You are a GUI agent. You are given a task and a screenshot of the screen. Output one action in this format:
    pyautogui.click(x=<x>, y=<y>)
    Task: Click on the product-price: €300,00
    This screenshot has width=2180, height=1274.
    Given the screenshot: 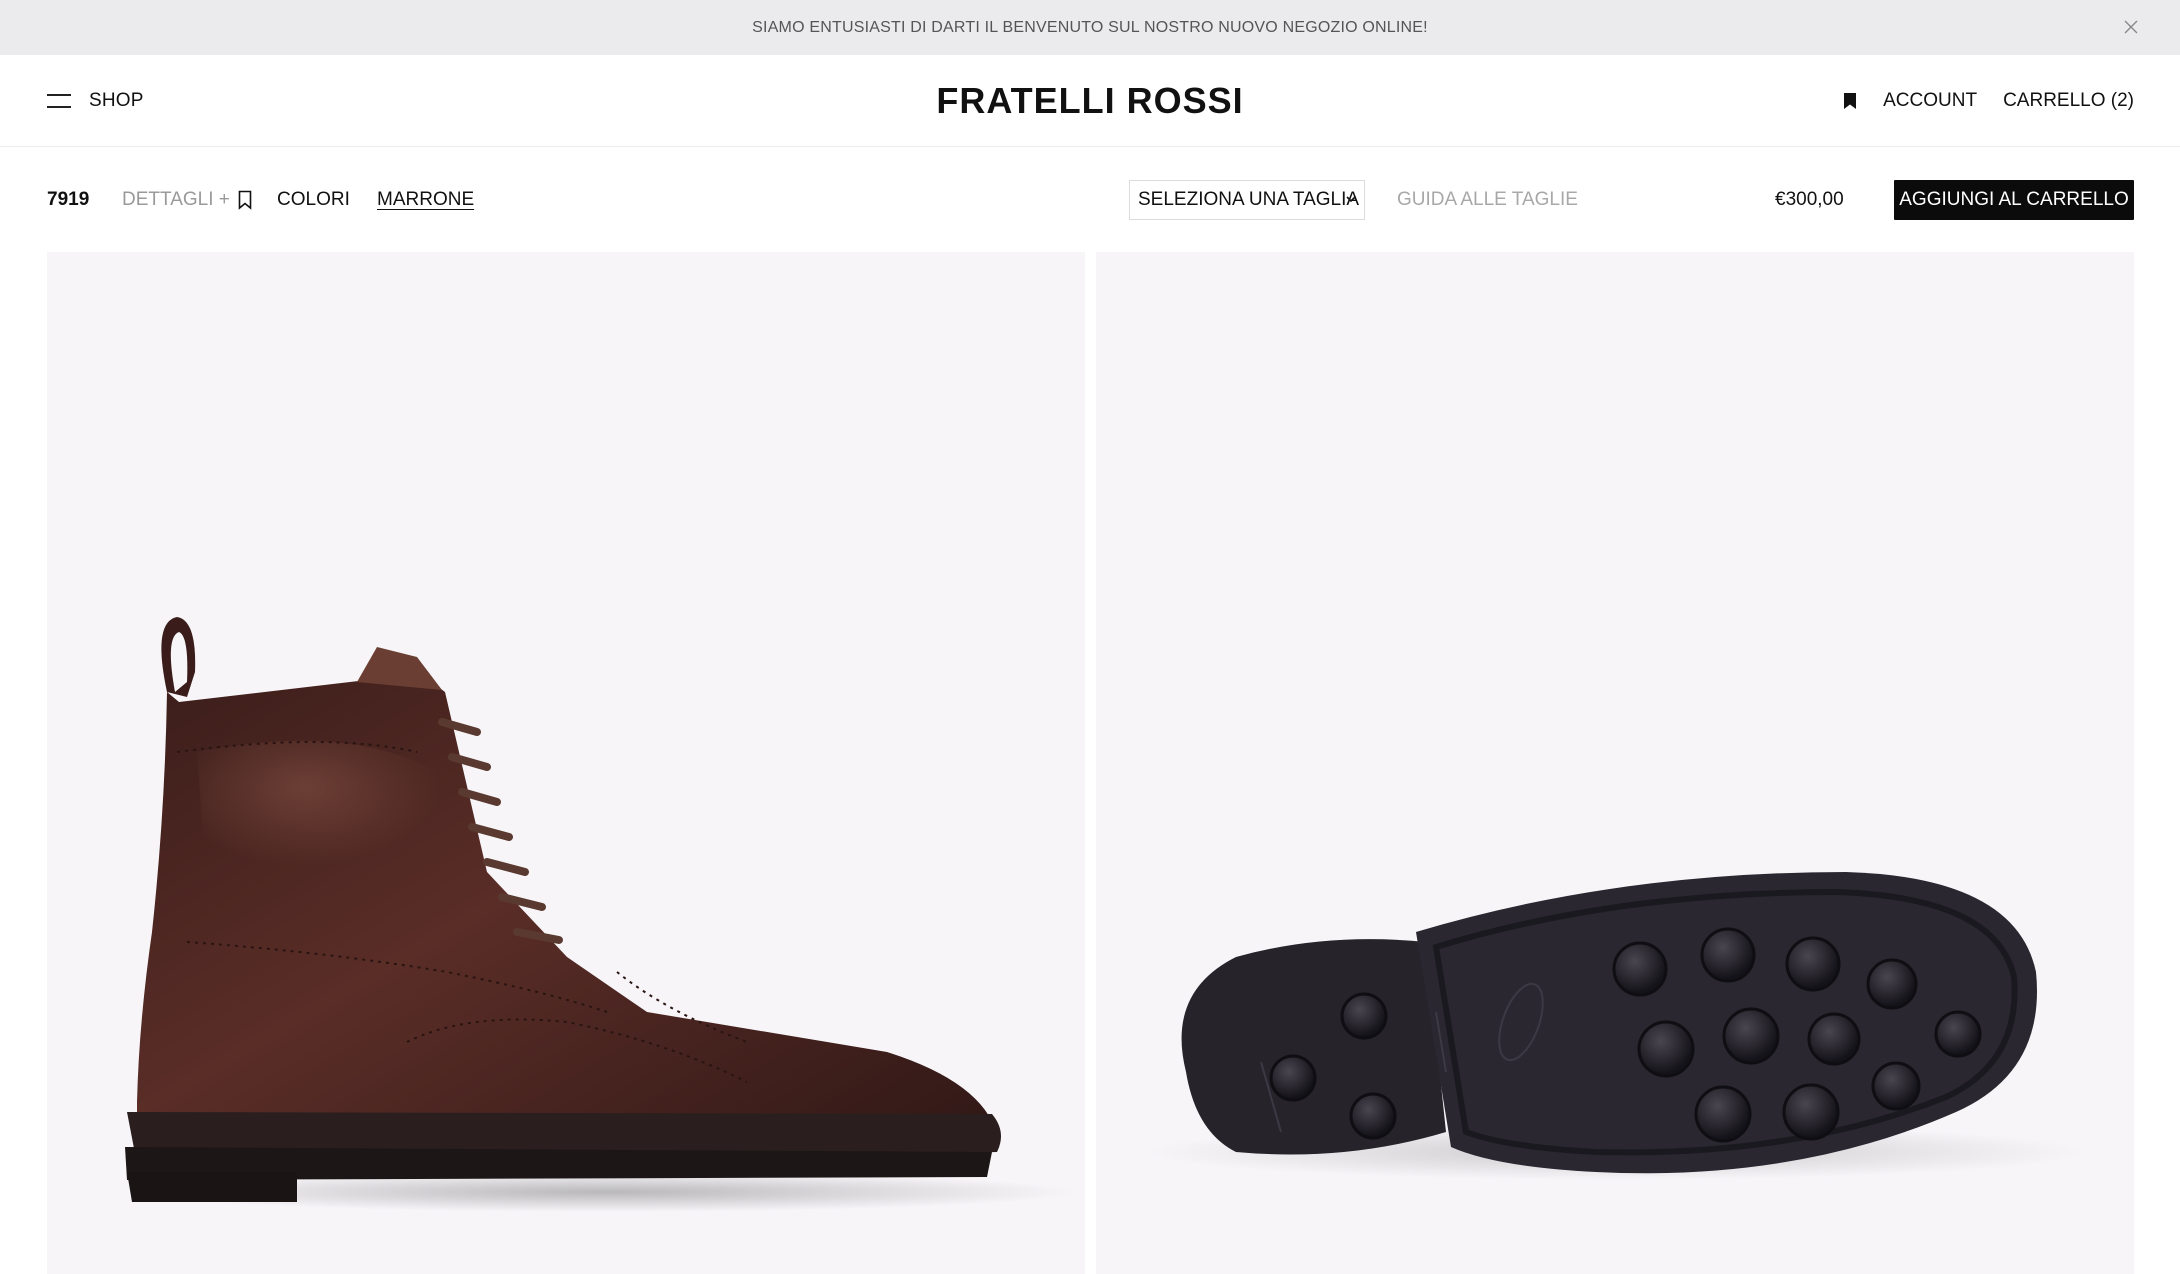 What is the action you would take?
    pyautogui.click(x=1809, y=199)
    